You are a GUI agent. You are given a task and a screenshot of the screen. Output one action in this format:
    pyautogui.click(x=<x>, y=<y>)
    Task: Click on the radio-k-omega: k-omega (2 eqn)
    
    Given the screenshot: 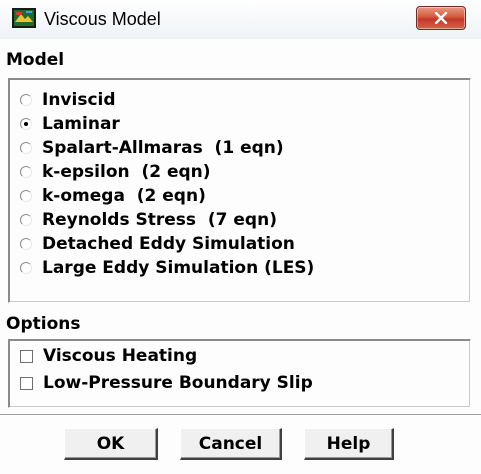 What is the action you would take?
    pyautogui.click(x=113, y=196)
    